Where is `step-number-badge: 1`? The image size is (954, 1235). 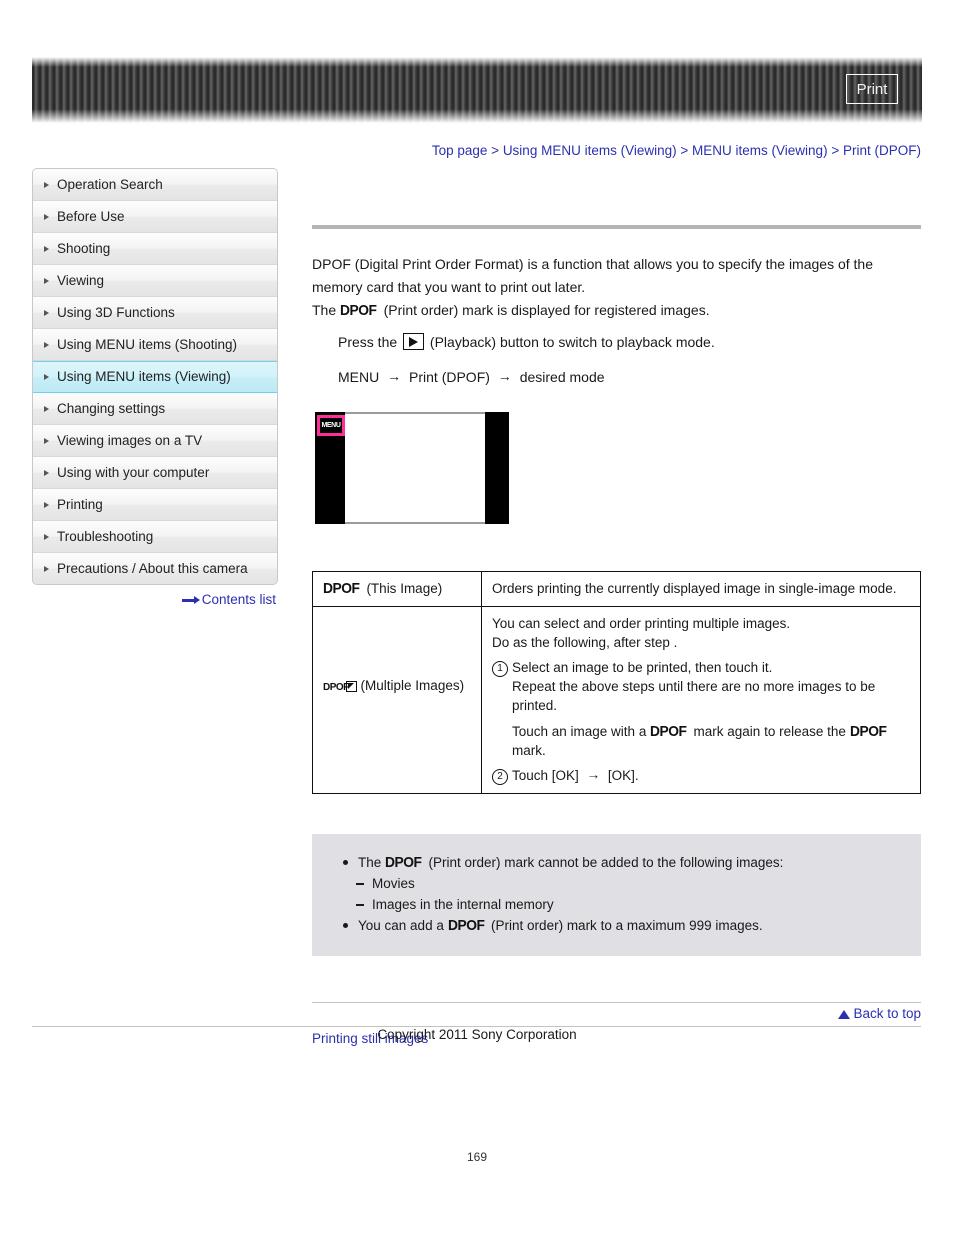
step-number-badge: 1 is located at coordinates (500, 669).